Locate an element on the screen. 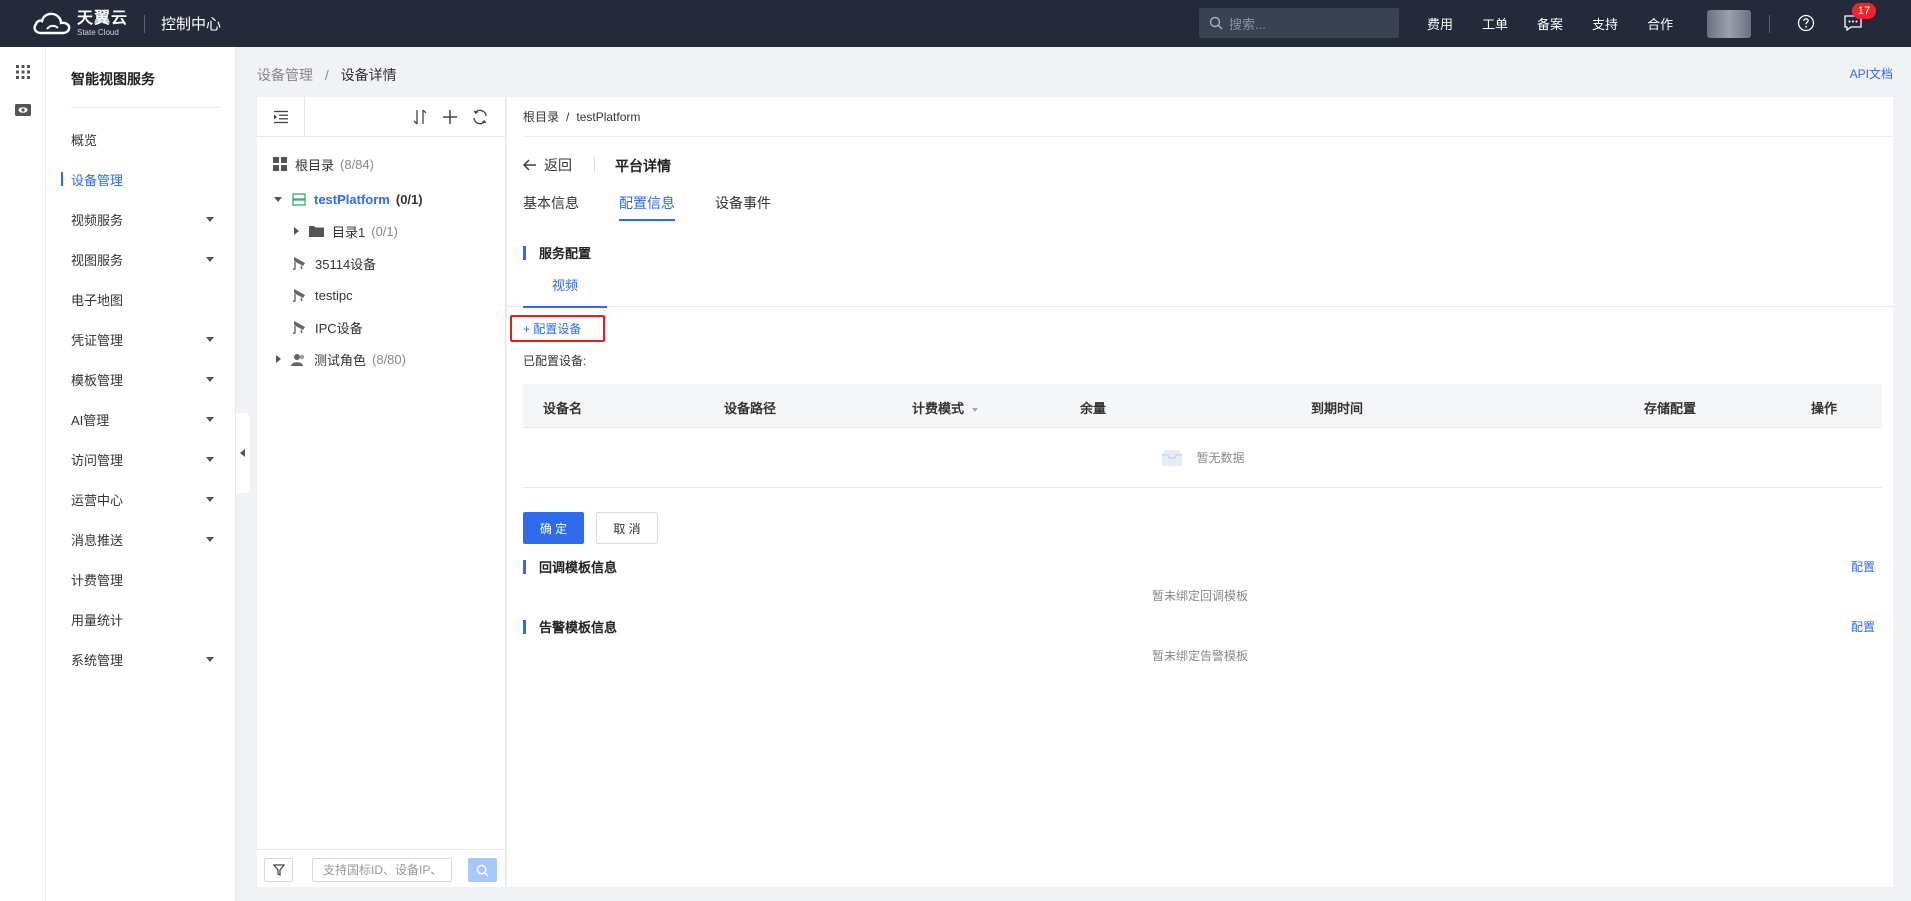 Image resolution: width=1911 pixels, height=901 pixels. sidebar-item-e-map: 电子地图 is located at coordinates (141, 299).